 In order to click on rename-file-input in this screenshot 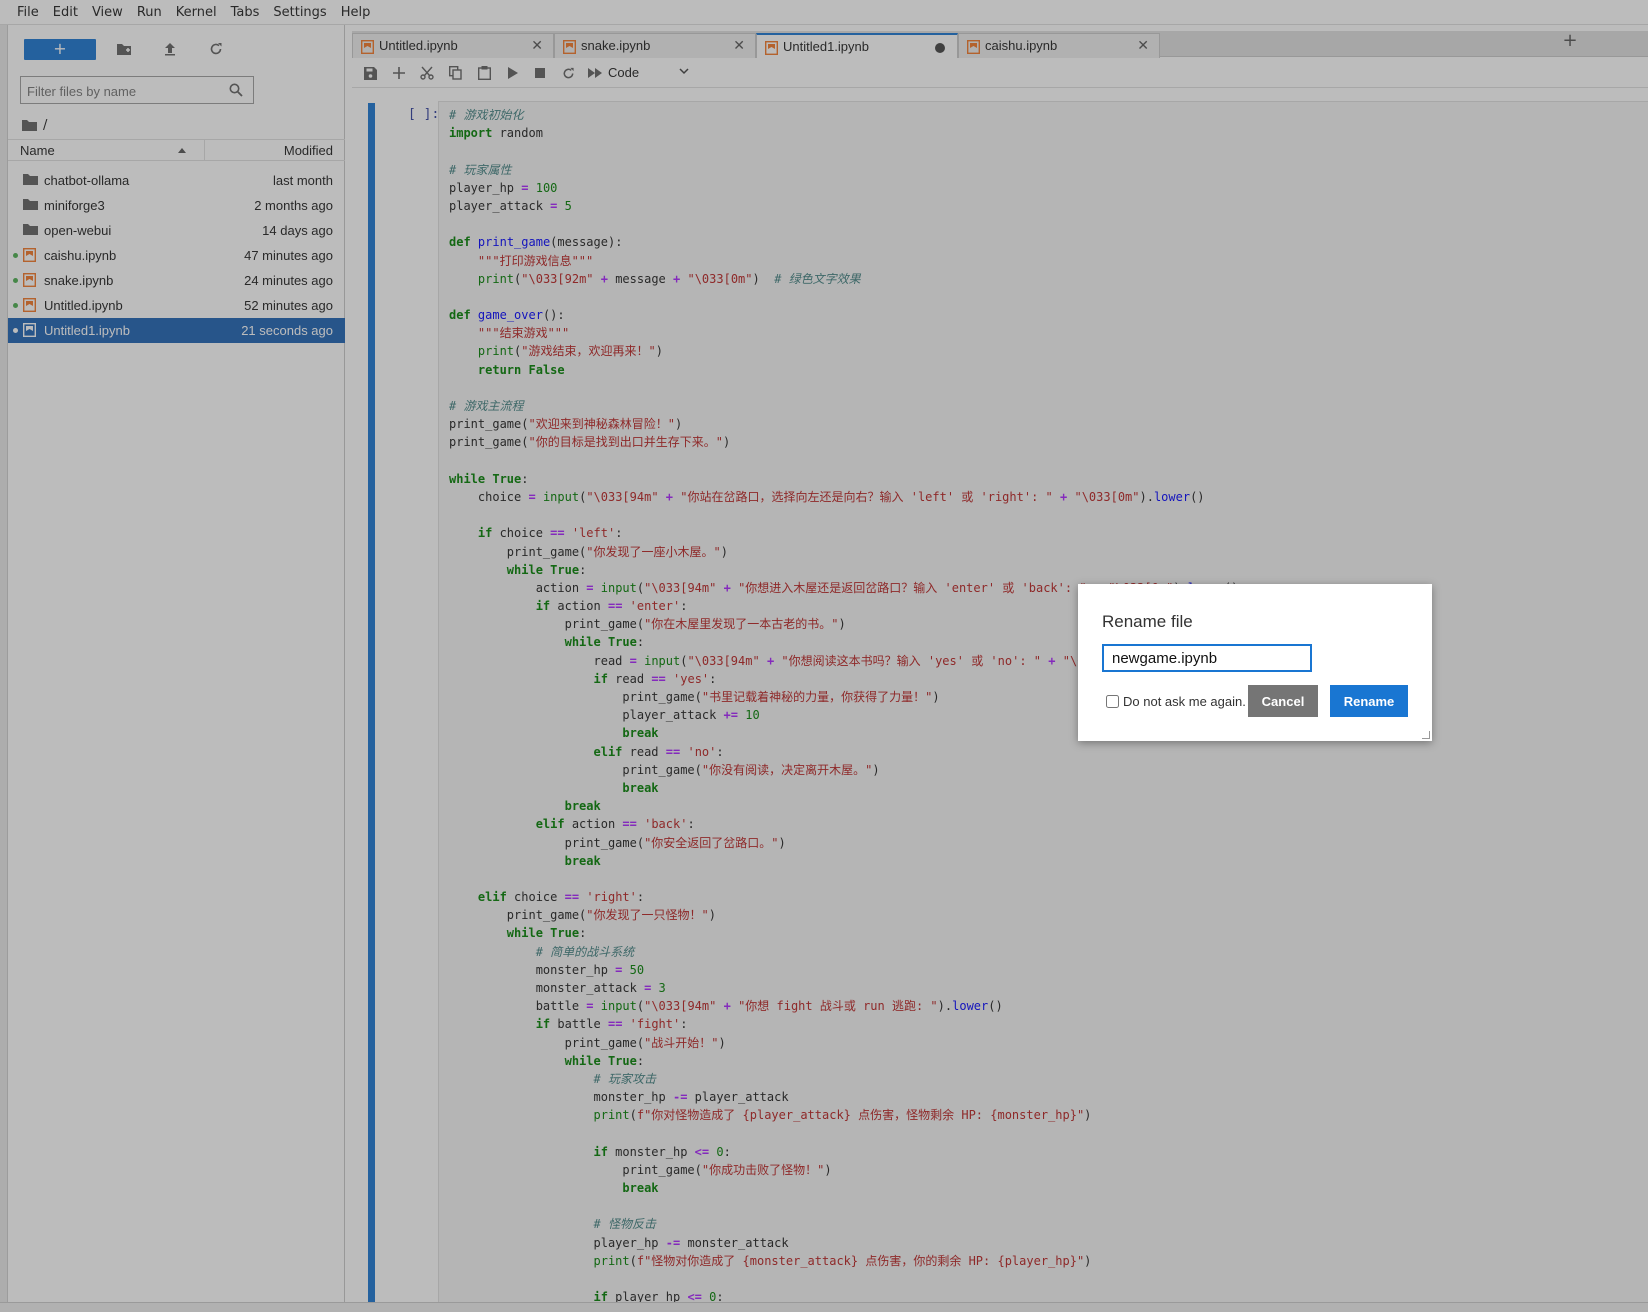, I will do `click(1207, 658)`.